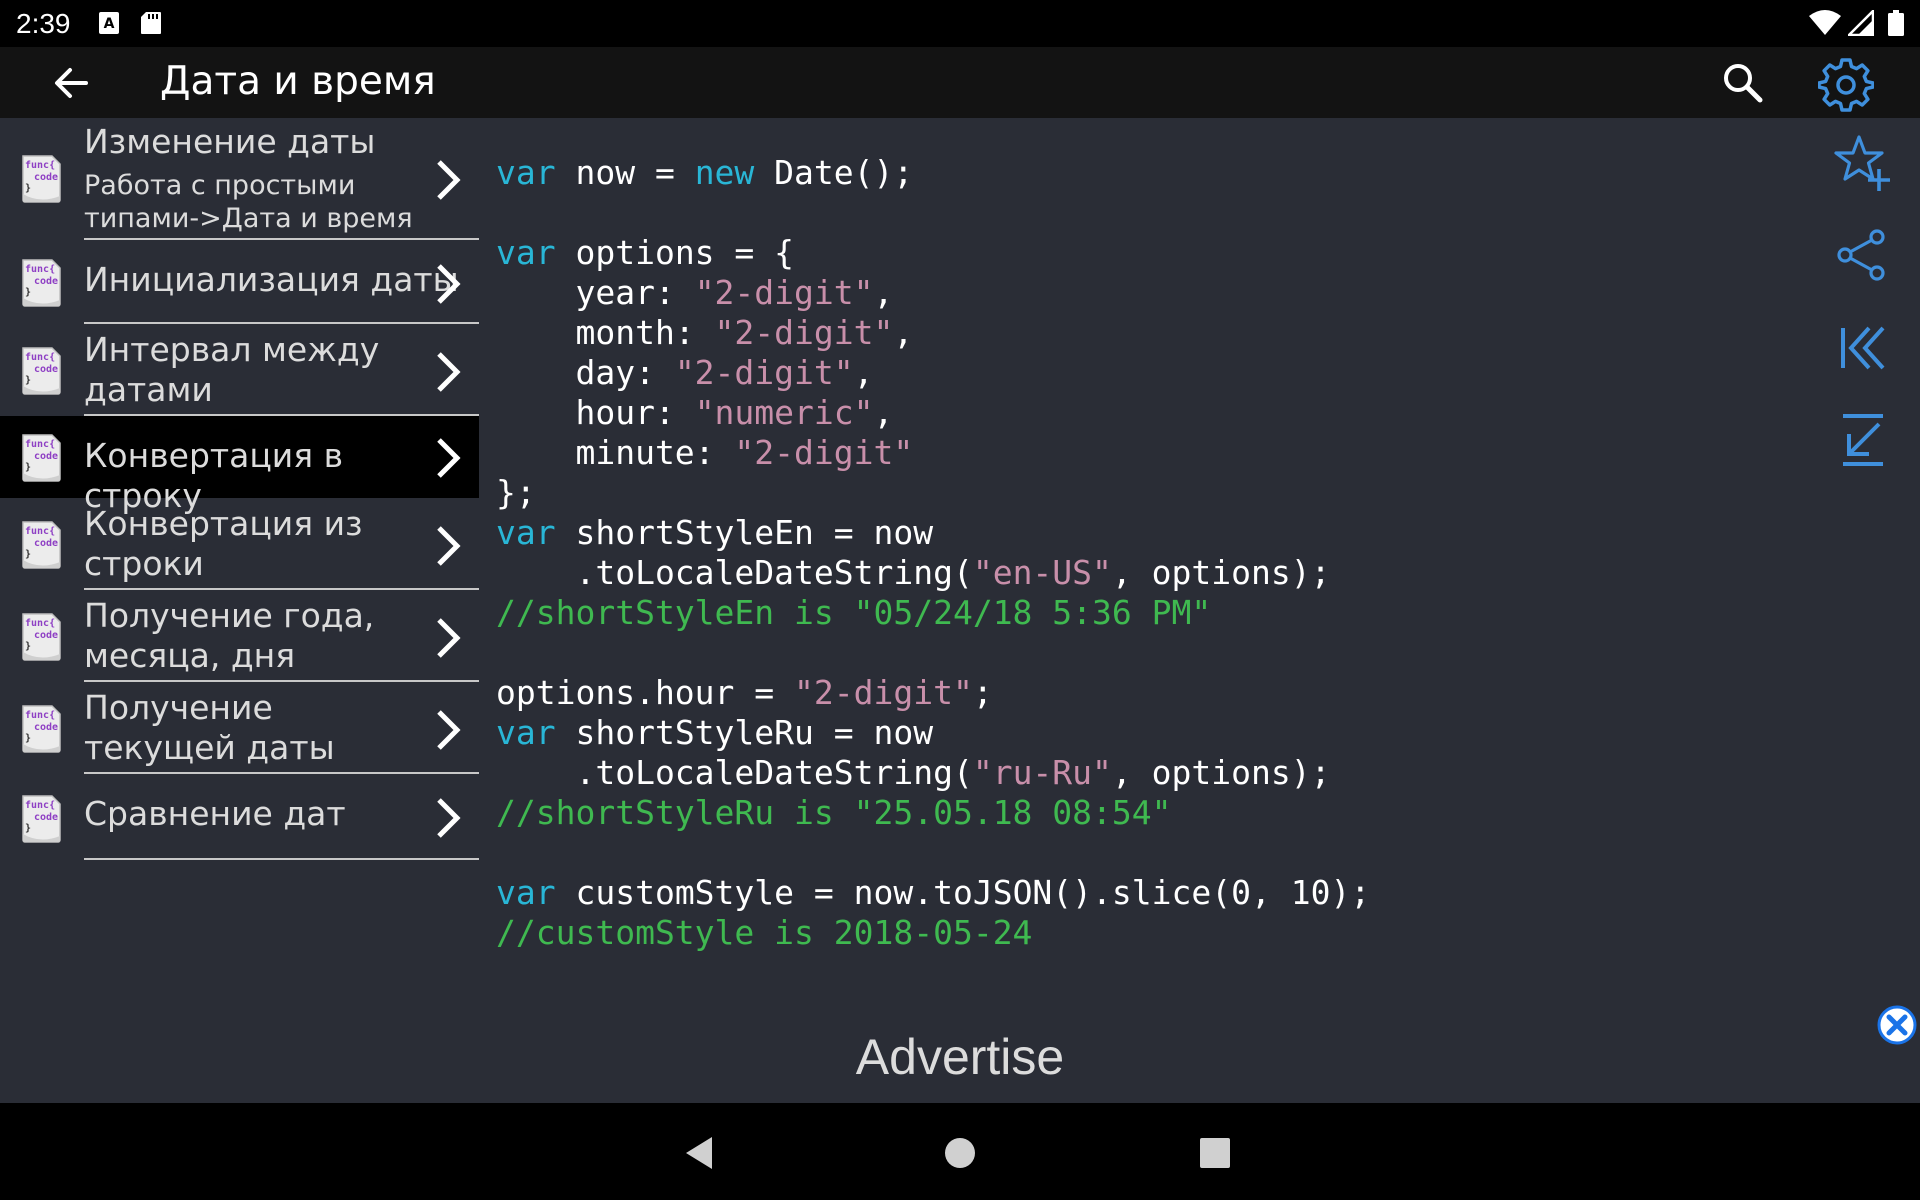 This screenshot has width=1920, height=1200. I want to click on a-notification-icon: A, so click(109, 23).